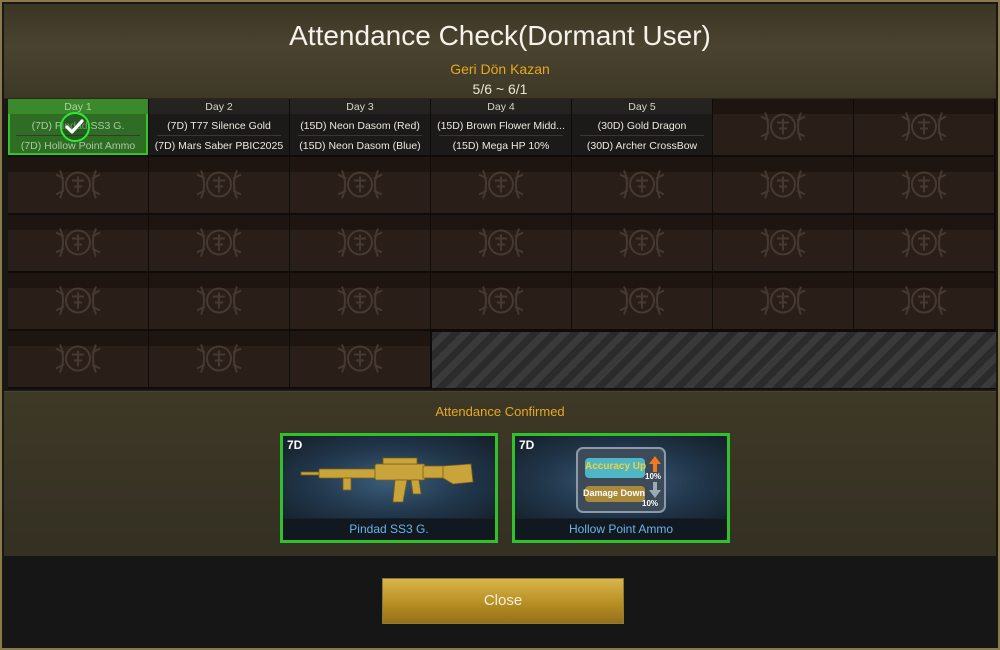  What do you see at coordinates (642, 107) in the screenshot?
I see `day-label: Day 5` at bounding box center [642, 107].